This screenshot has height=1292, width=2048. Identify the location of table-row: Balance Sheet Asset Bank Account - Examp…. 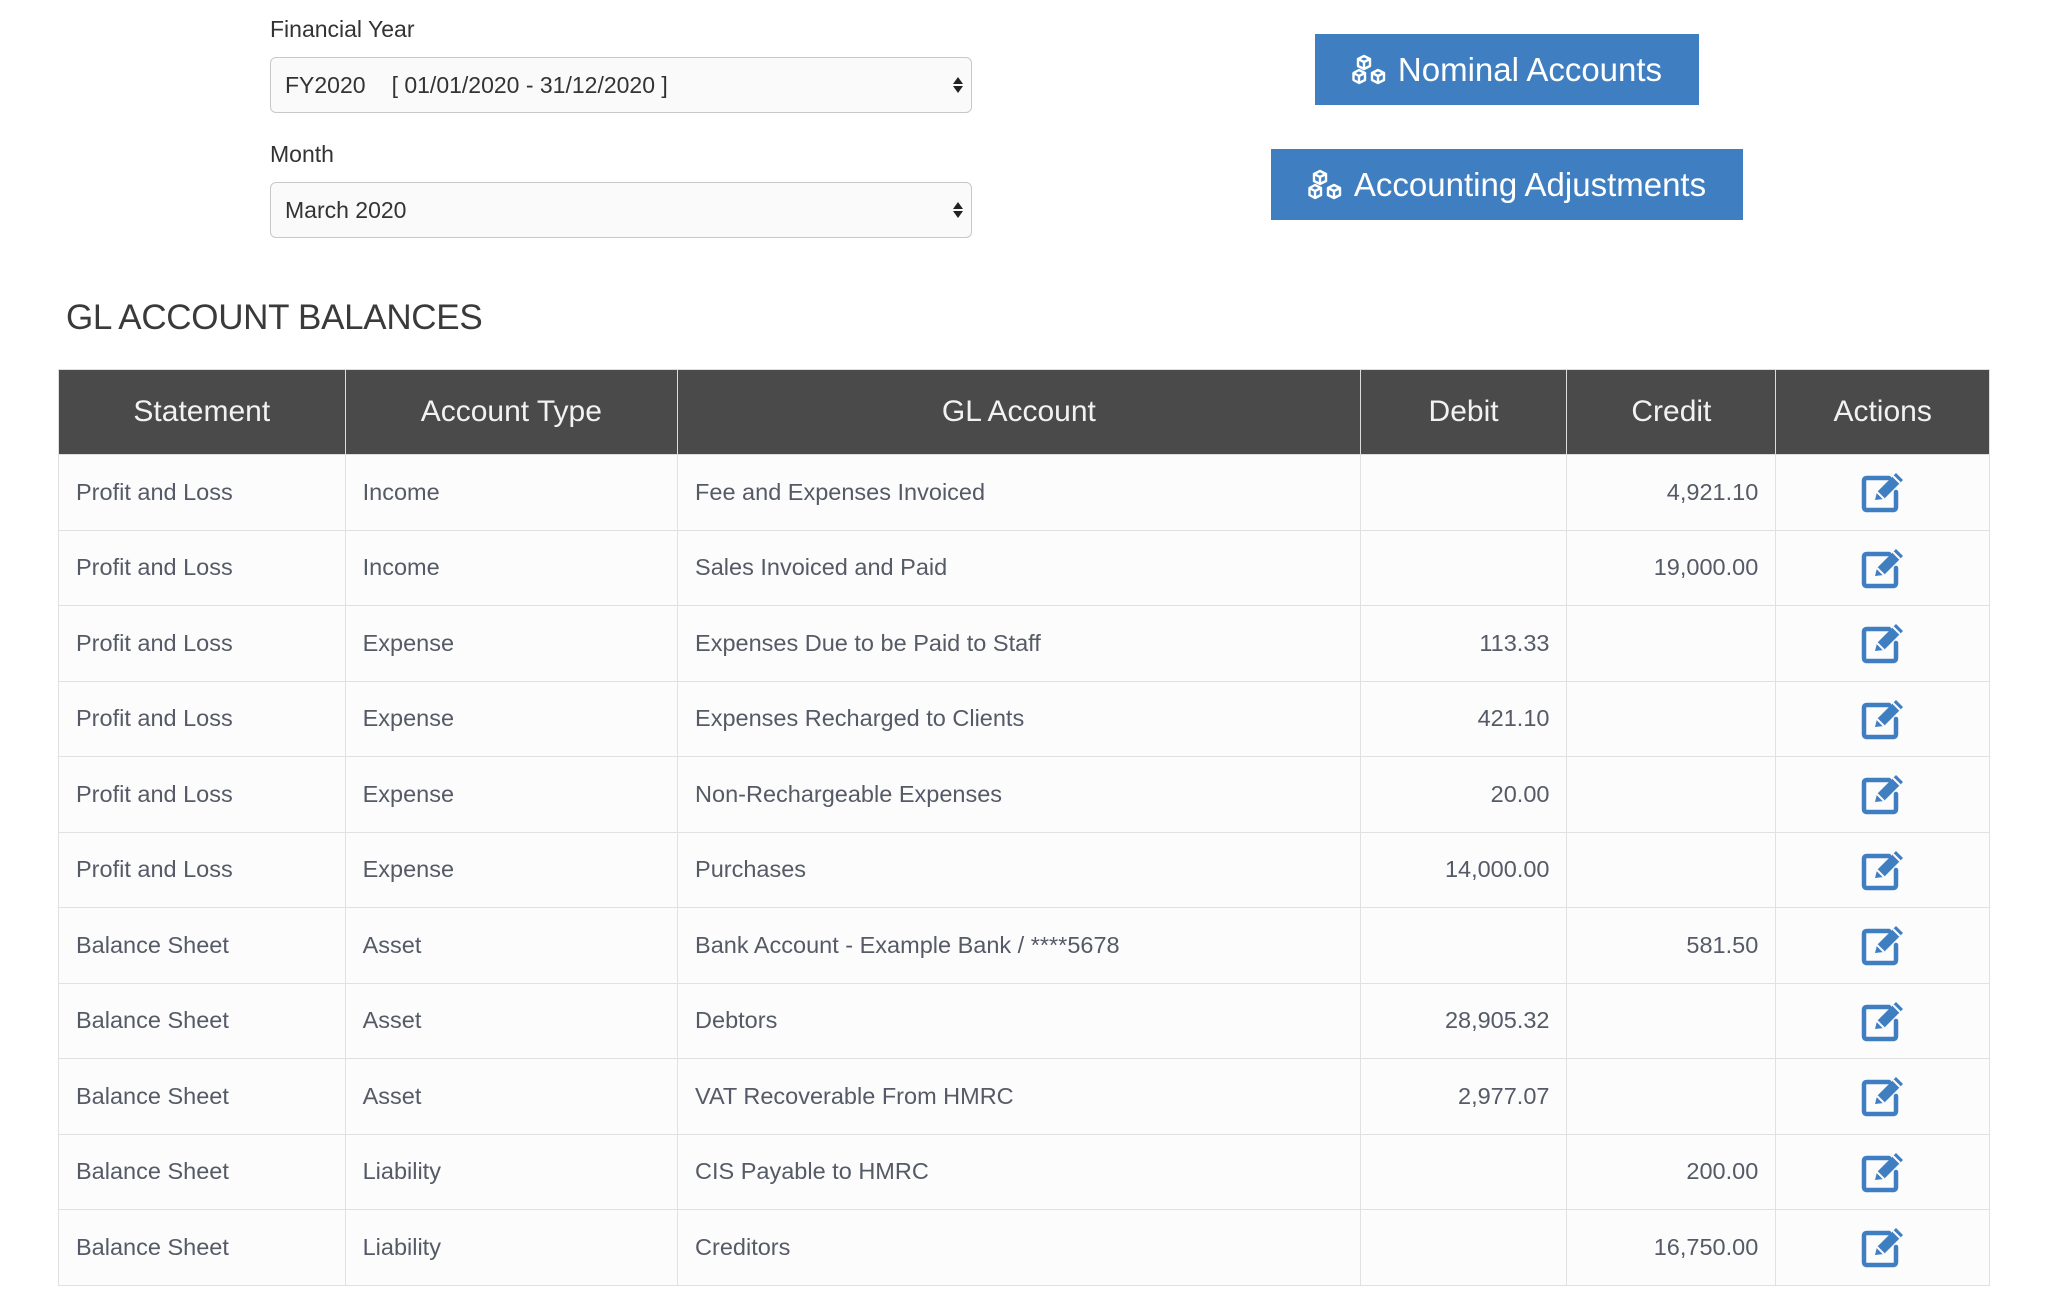
(1024, 945).